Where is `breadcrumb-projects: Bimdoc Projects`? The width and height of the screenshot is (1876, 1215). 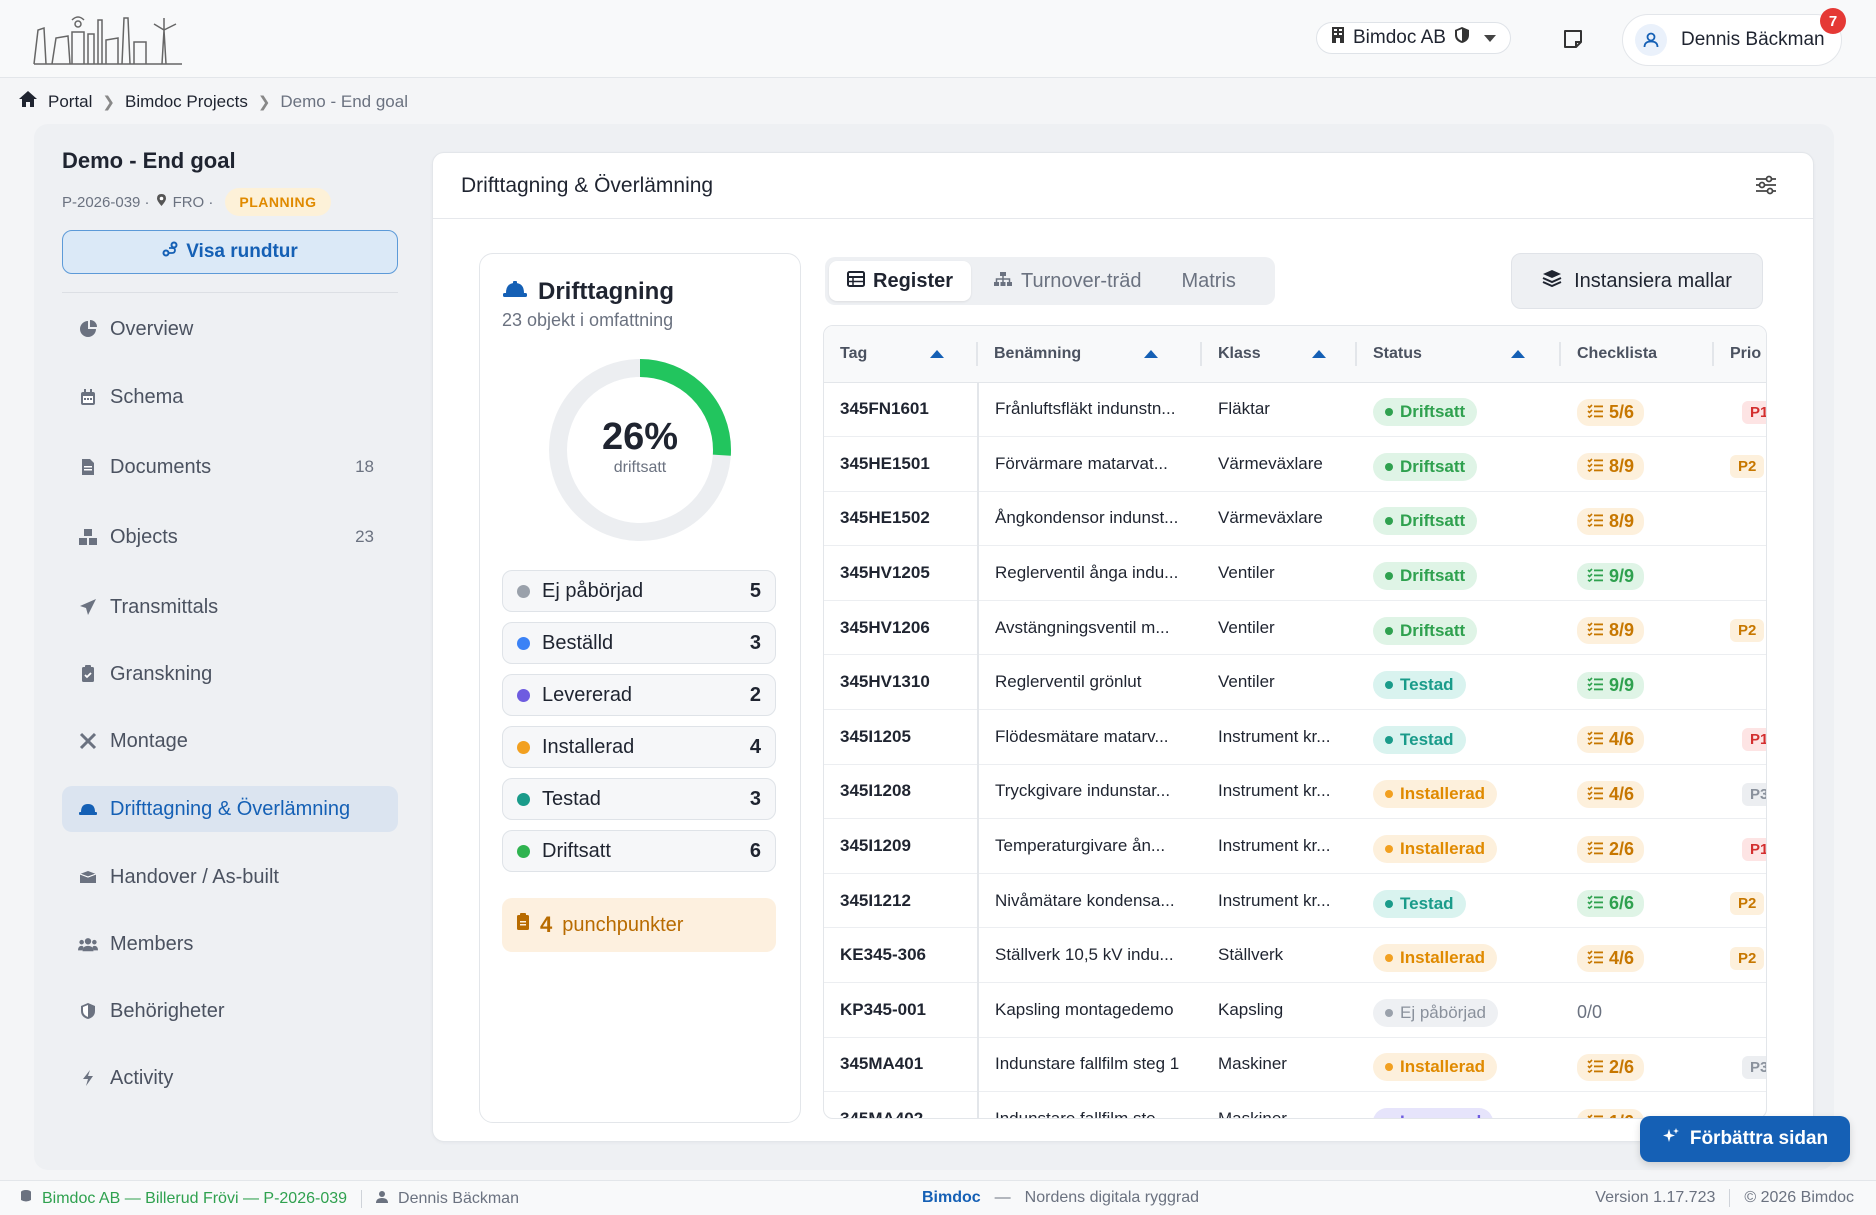
breadcrumb-projects: Bimdoc Projects is located at coordinates (186, 102).